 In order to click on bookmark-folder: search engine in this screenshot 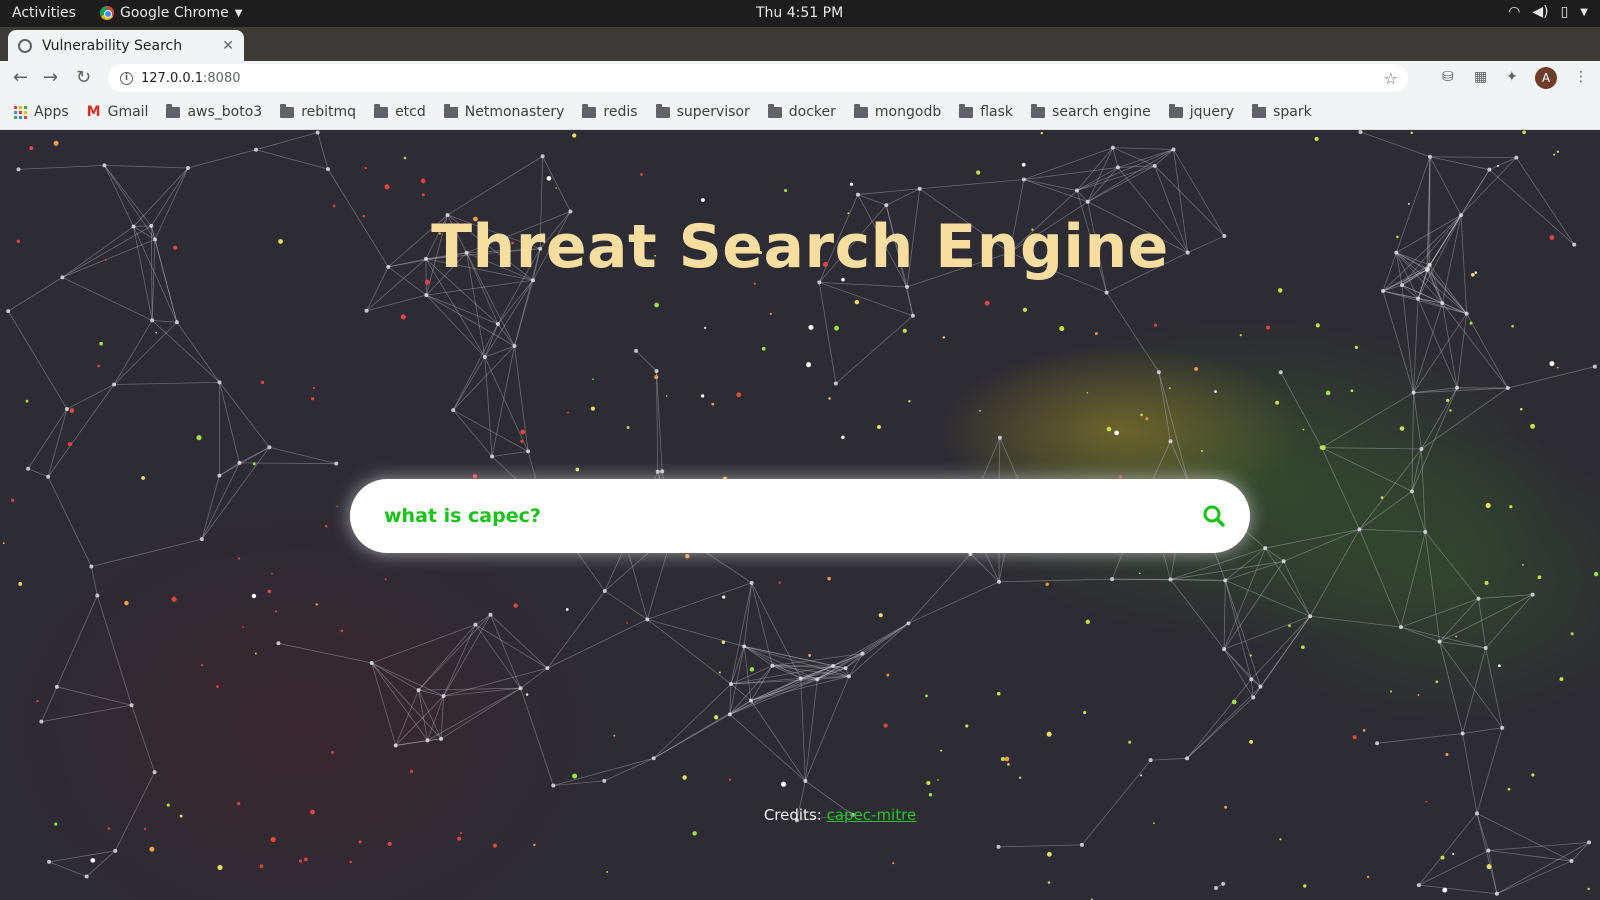, I will do `click(1091, 111)`.